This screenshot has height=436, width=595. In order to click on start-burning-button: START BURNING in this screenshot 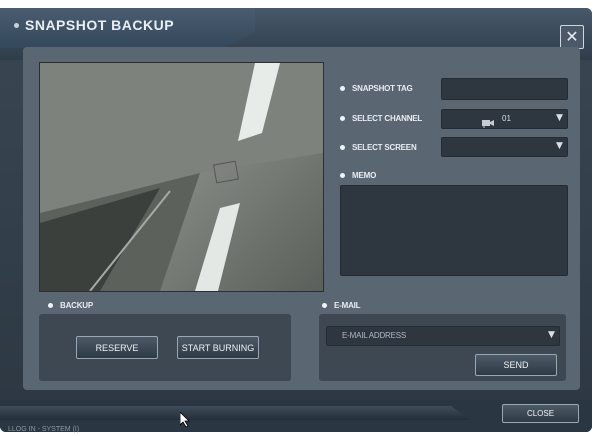, I will do `click(218, 347)`.